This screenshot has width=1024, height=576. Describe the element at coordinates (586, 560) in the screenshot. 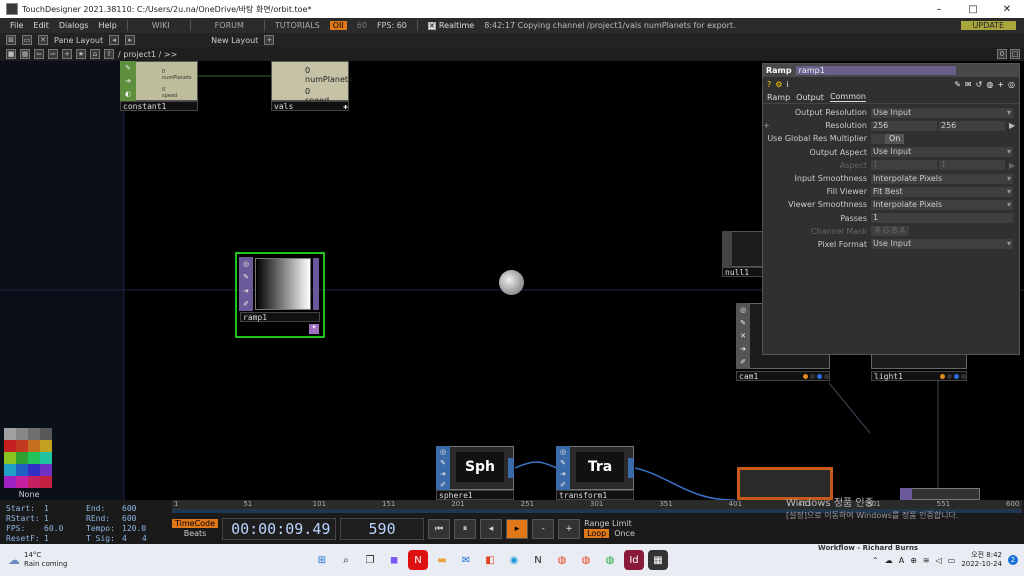

I see `chrome-profile-icon: ◍` at that location.